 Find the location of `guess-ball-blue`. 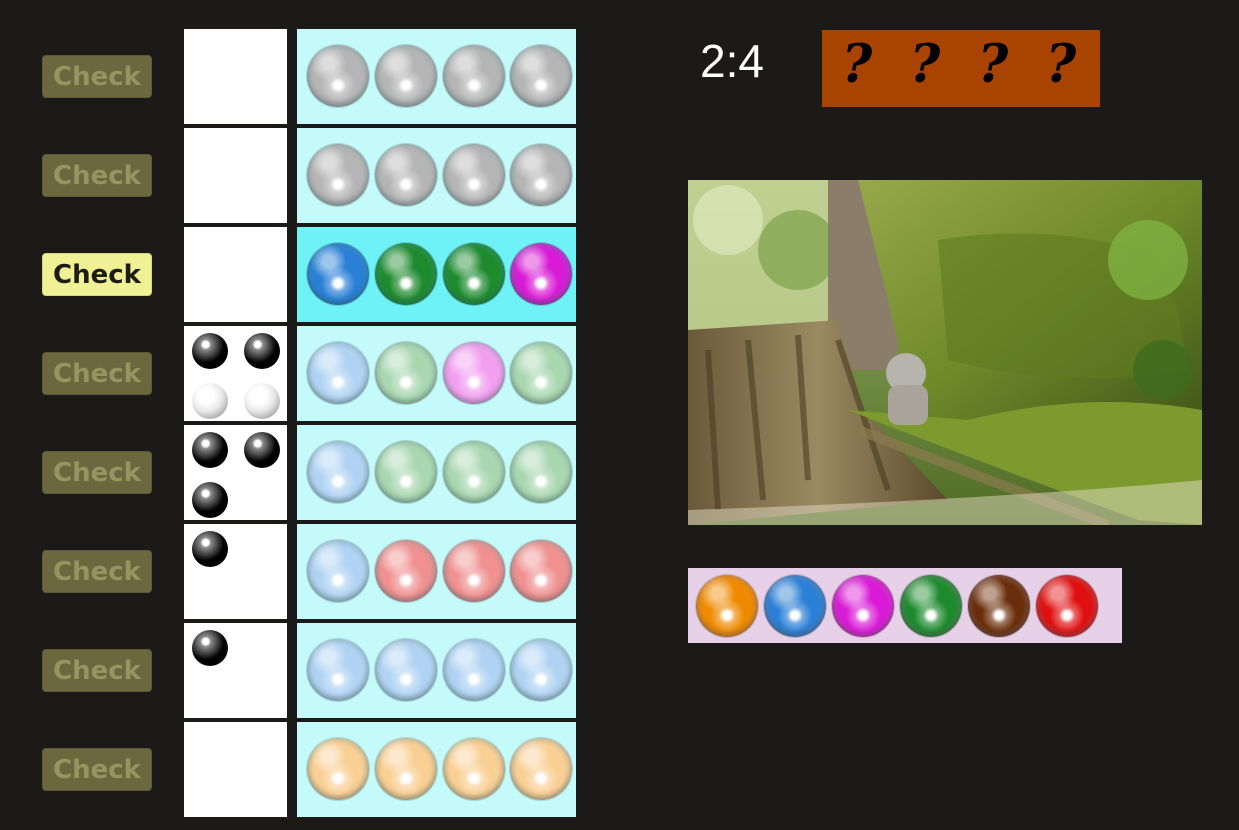

guess-ball-blue is located at coordinates (338, 274).